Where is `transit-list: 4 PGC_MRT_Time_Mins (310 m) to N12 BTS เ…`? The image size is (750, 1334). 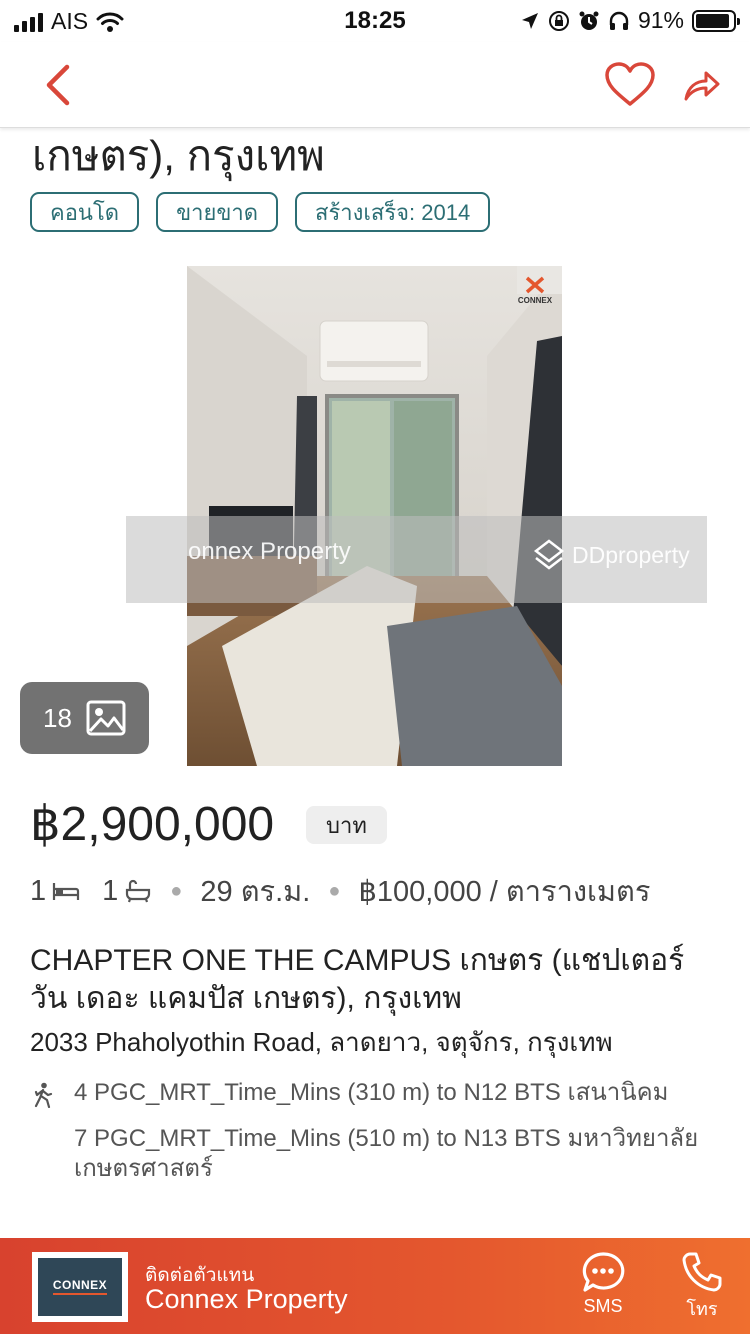
transit-list: 4 PGC_MRT_Time_Mins (310 m) to N12 BTS เ… is located at coordinates (380, 1139).